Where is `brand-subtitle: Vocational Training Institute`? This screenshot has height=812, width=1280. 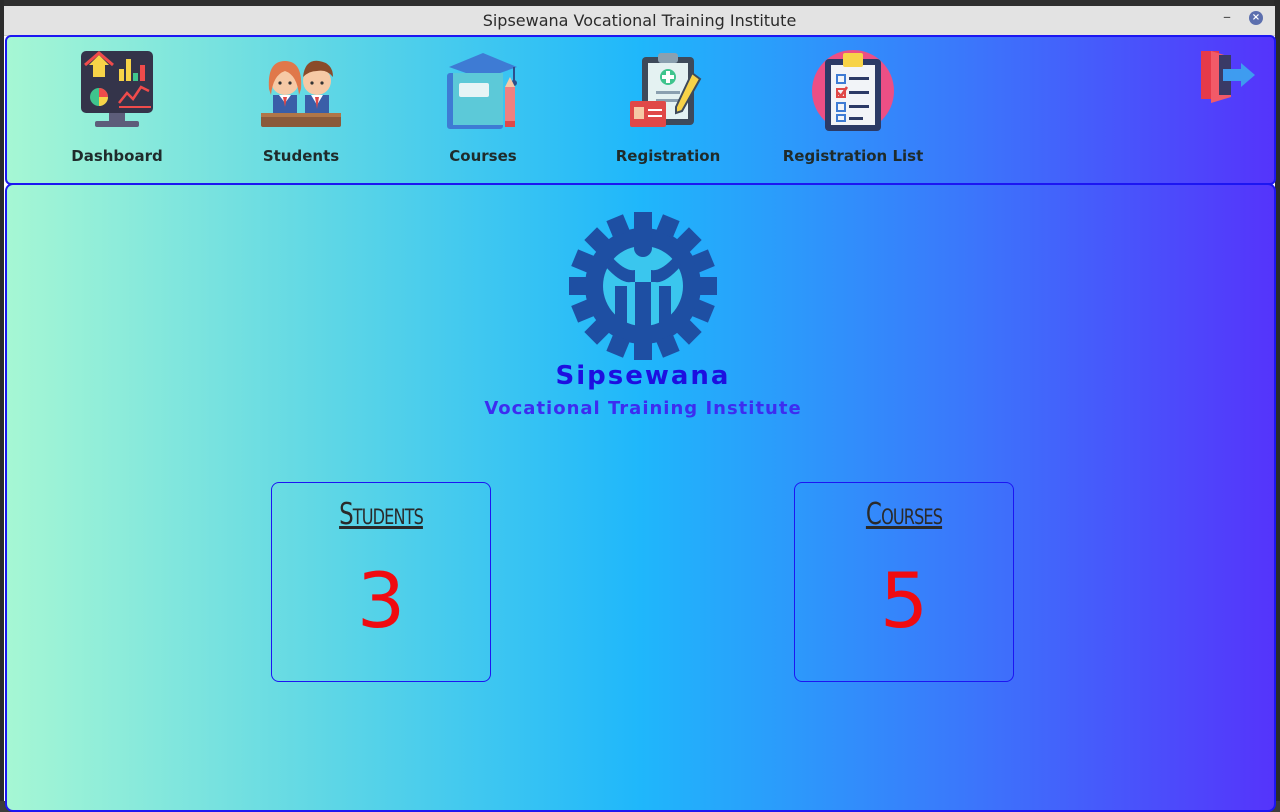 brand-subtitle: Vocational Training Institute is located at coordinates (643, 408).